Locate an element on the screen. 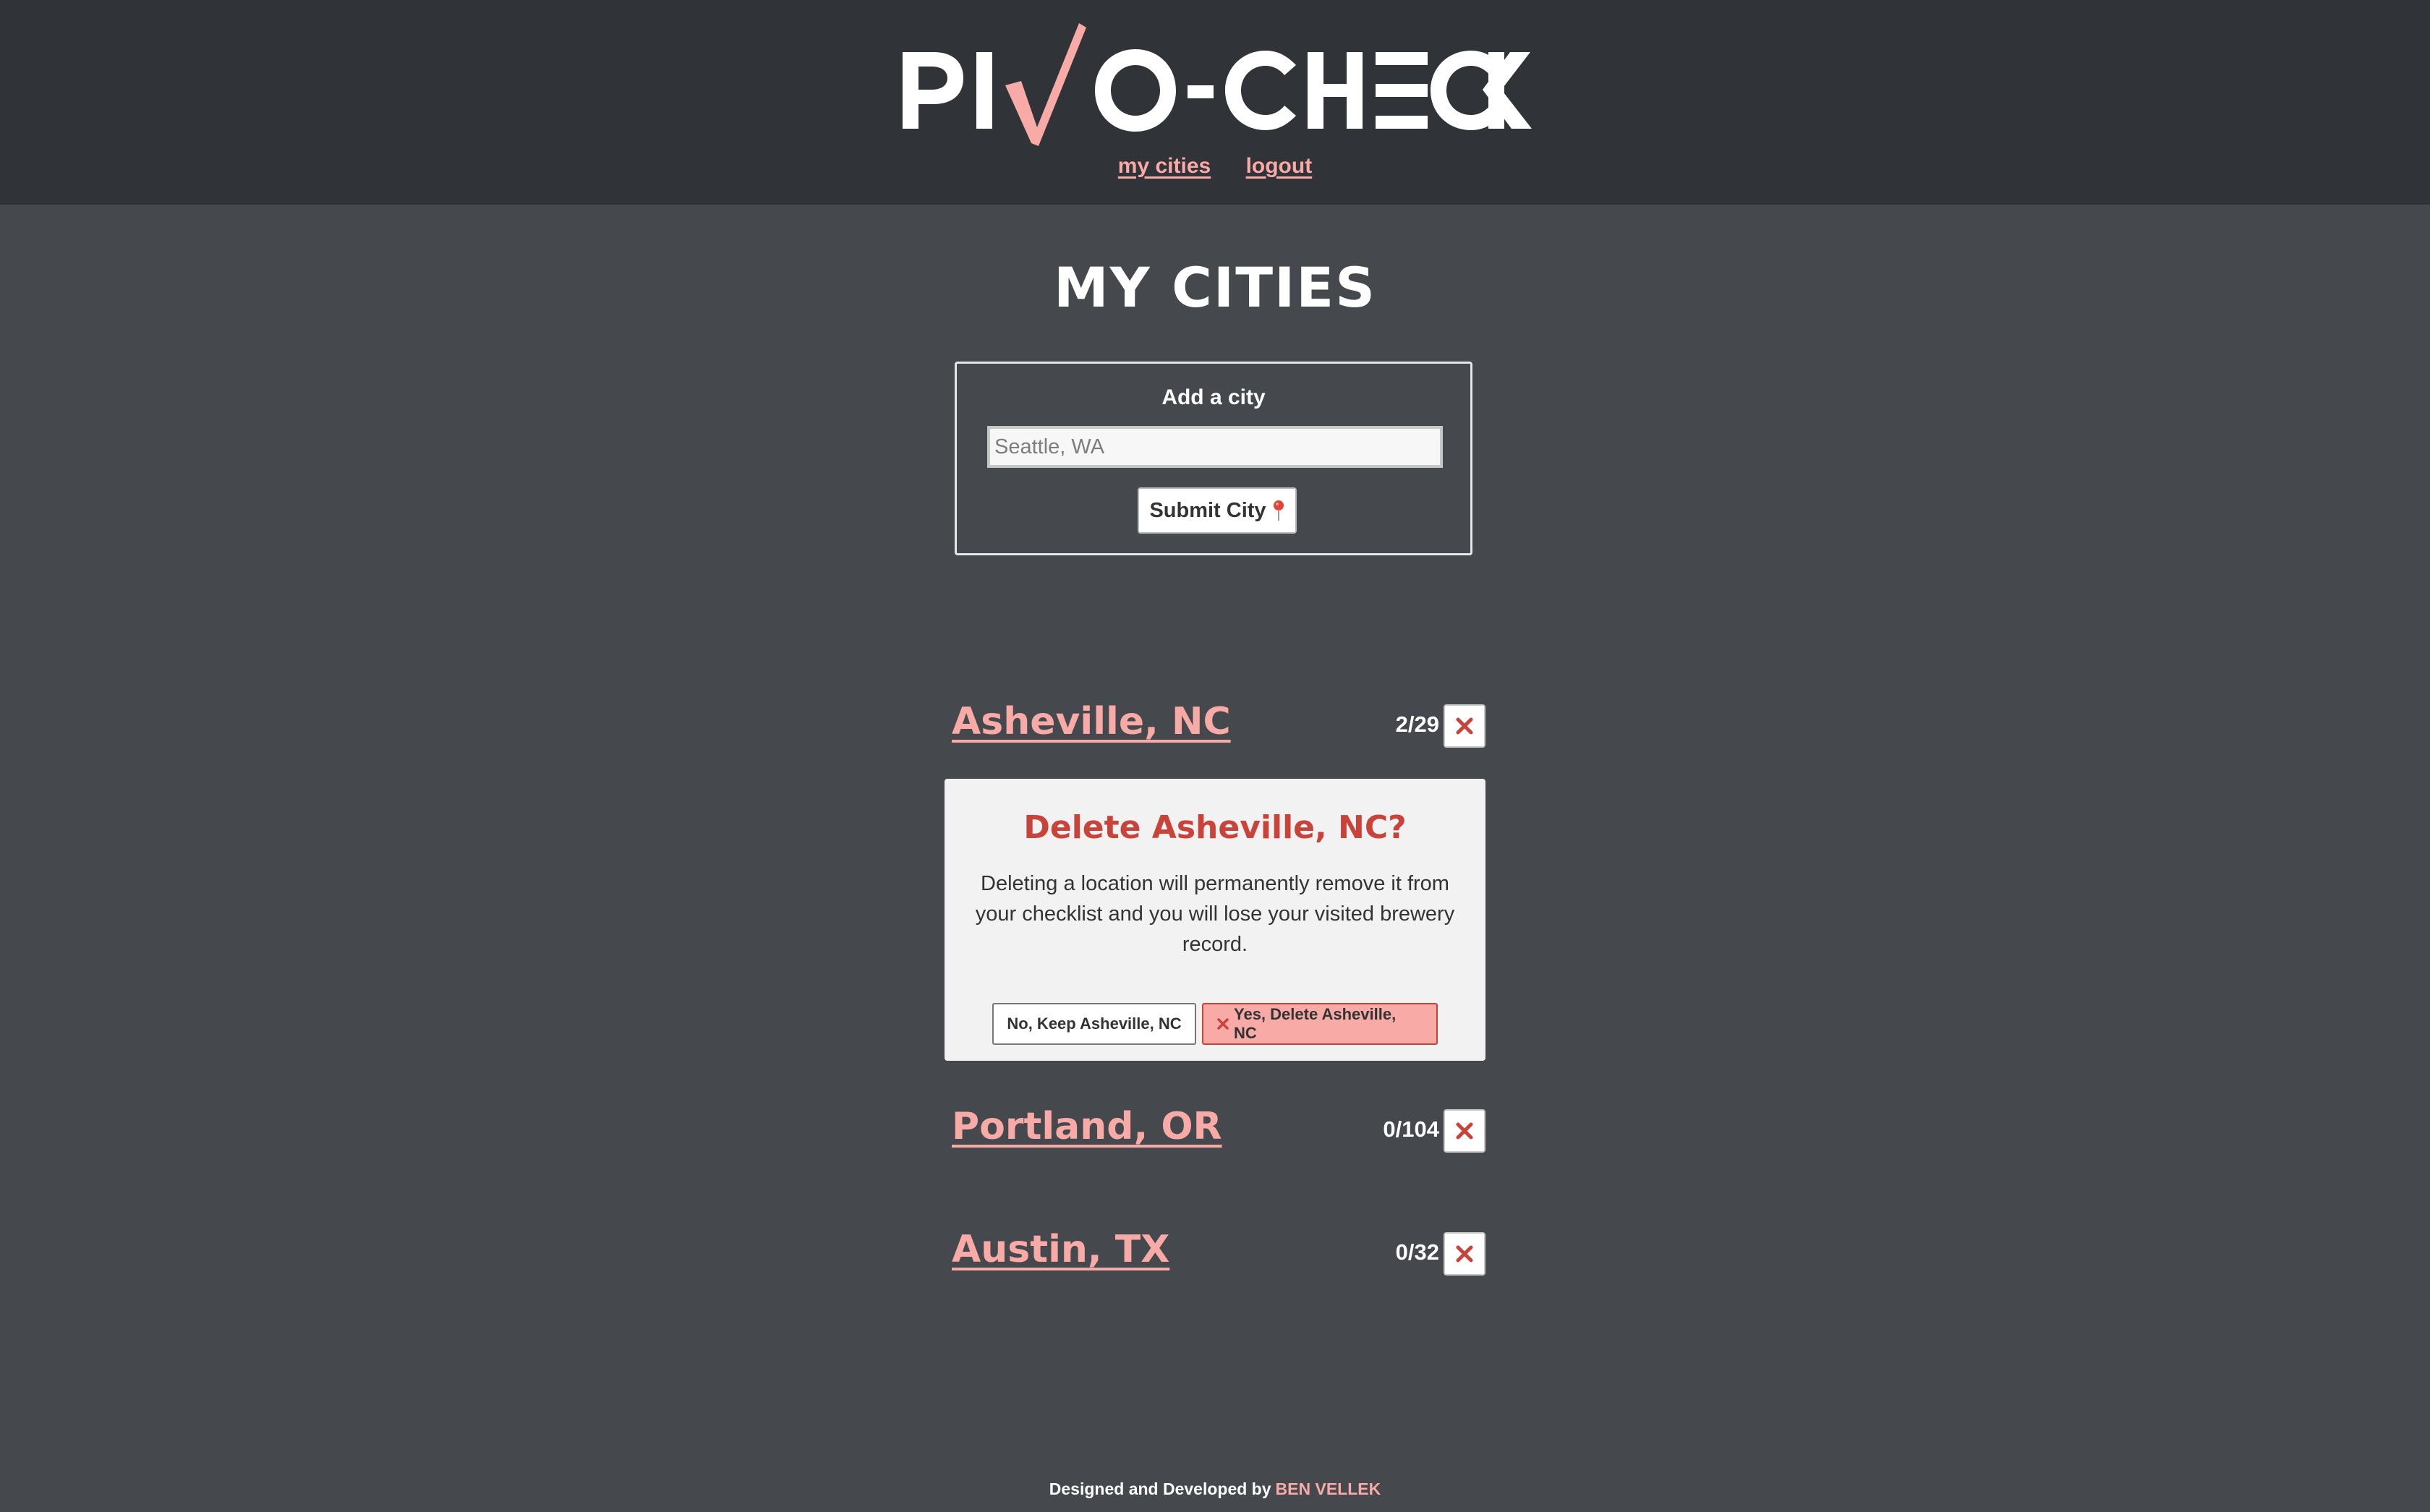  city-row: Asheville, NC 2/29 is located at coordinates (1217, 722).